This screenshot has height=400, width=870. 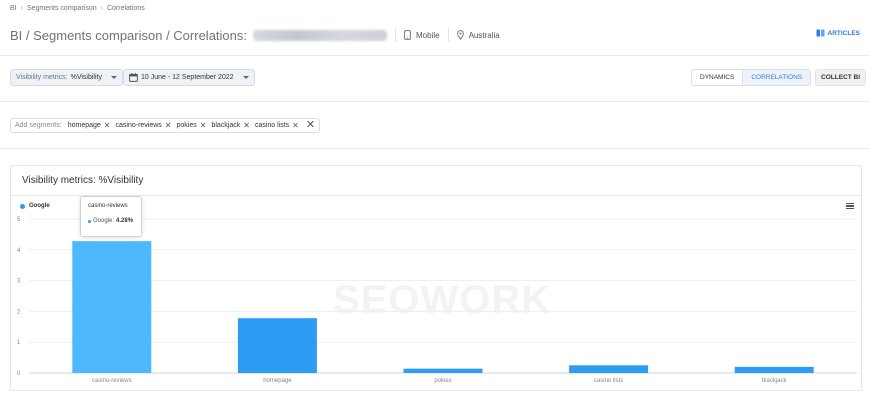 What do you see at coordinates (442, 381) in the screenshot?
I see `x-tick-label: pokies` at bounding box center [442, 381].